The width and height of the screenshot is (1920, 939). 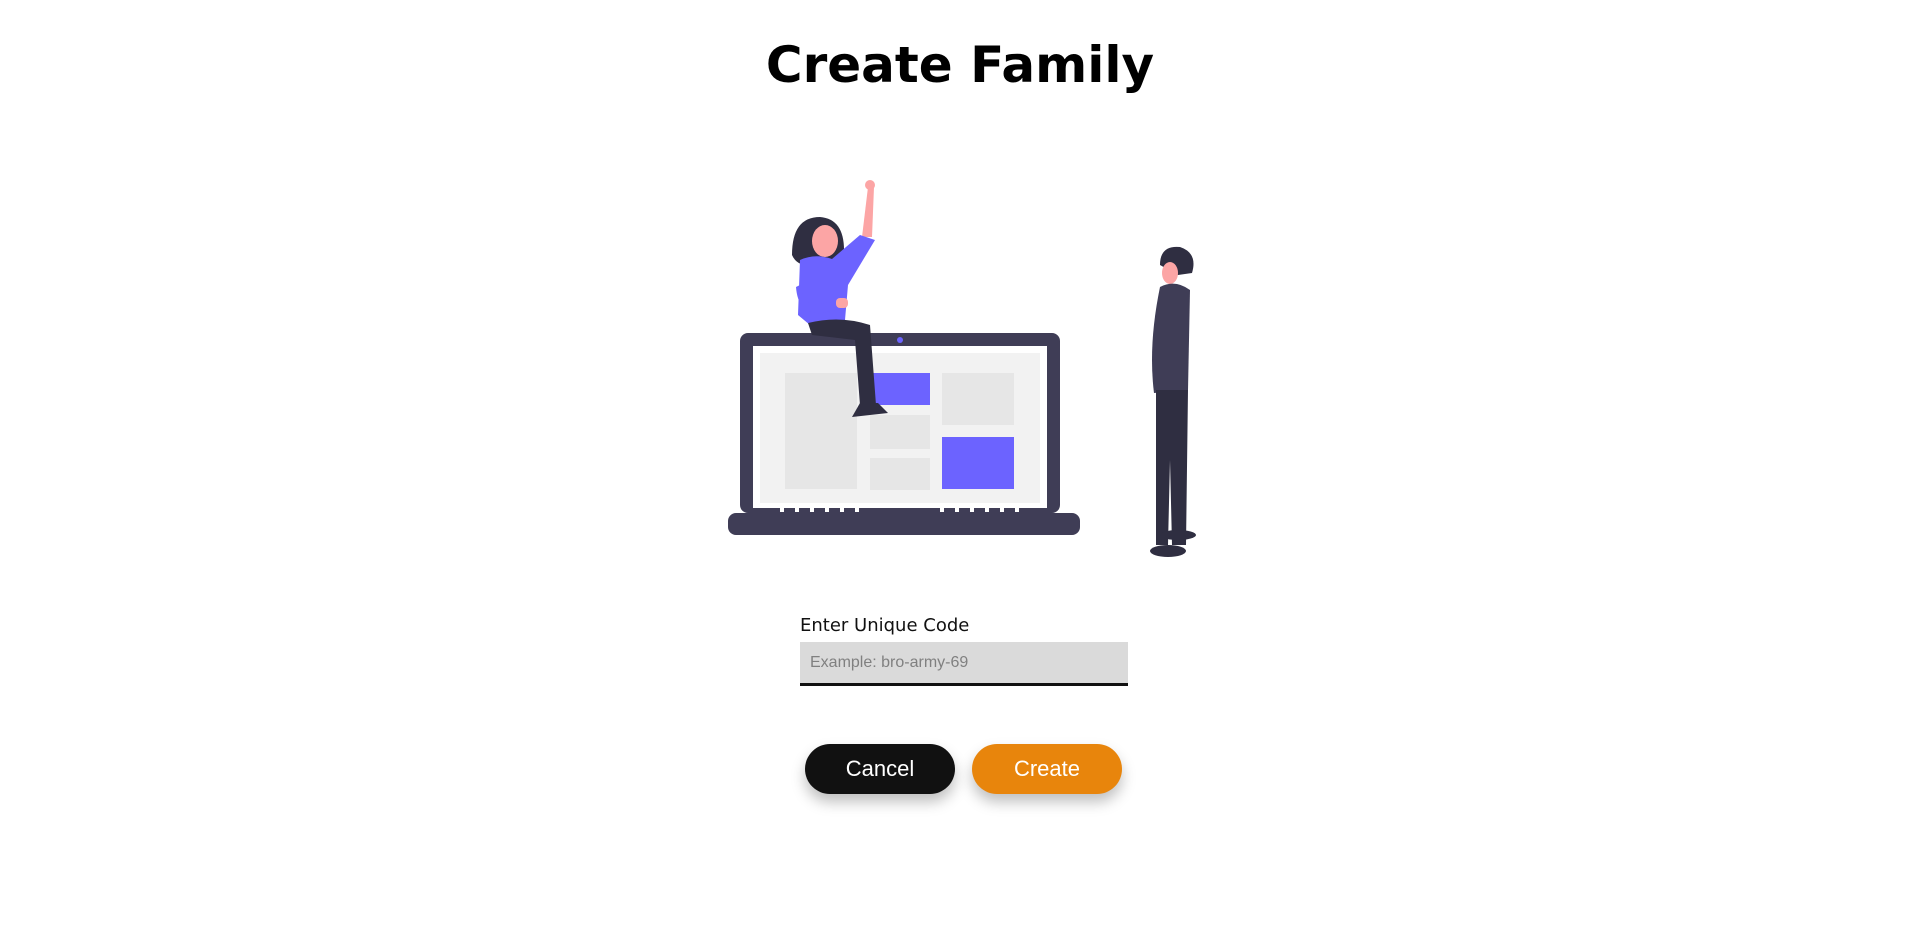 What do you see at coordinates (962, 368) in the screenshot?
I see `people-laptop-illustration` at bounding box center [962, 368].